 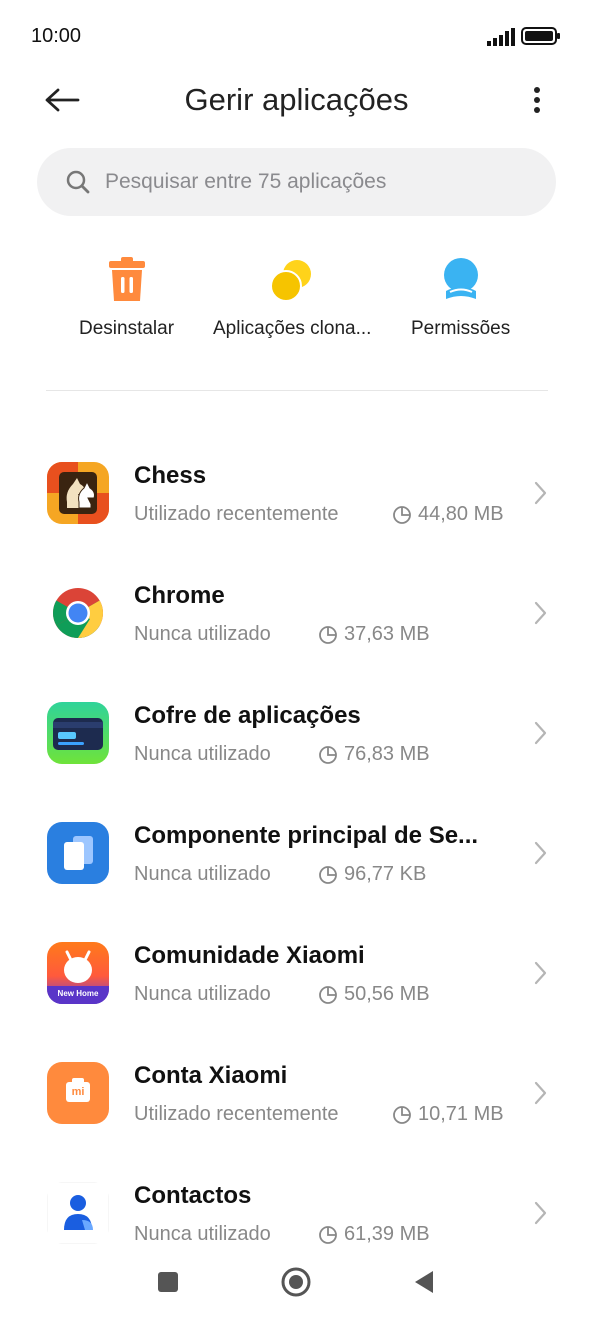 What do you see at coordinates (78, 613) in the screenshot?
I see `chrome-icon` at bounding box center [78, 613].